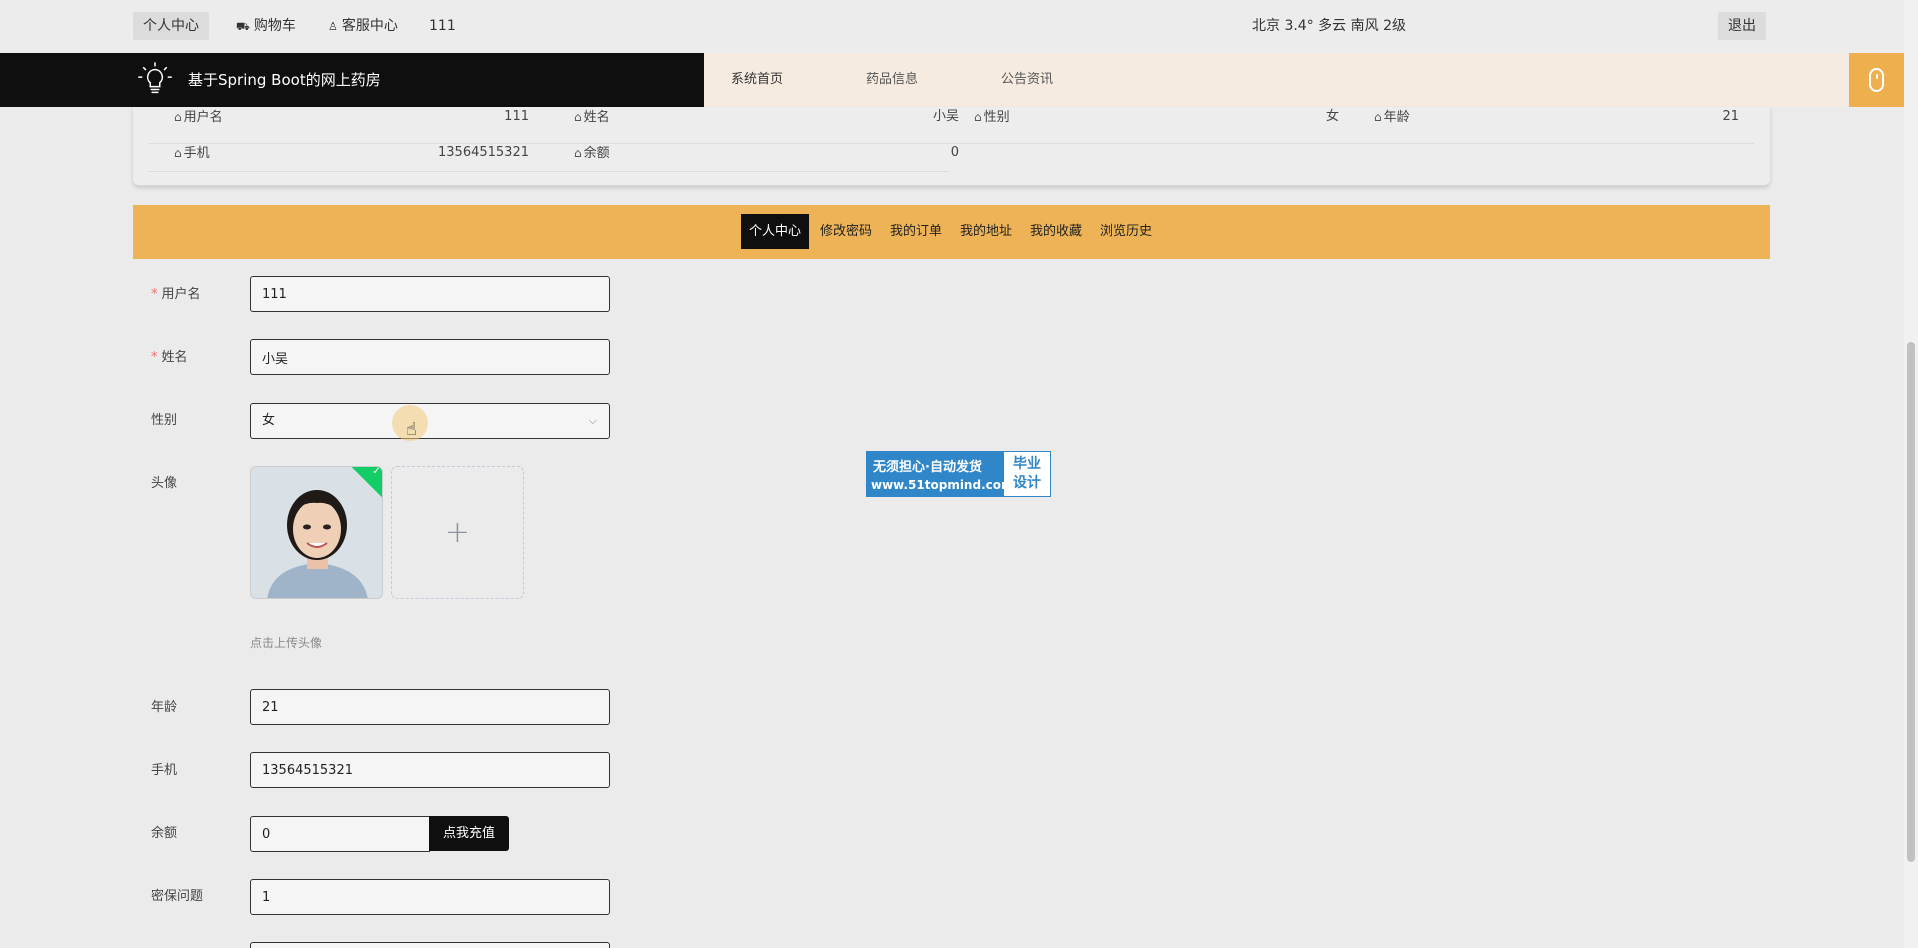 This screenshot has width=1918, height=948. What do you see at coordinates (592, 153) in the screenshot?
I see `info-label-balance: ⌂ 余额` at bounding box center [592, 153].